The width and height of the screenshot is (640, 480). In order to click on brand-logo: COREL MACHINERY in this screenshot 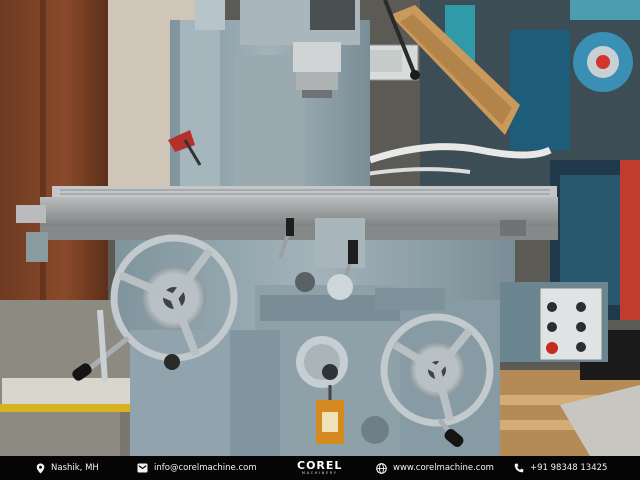, I will do `click(319, 468)`.